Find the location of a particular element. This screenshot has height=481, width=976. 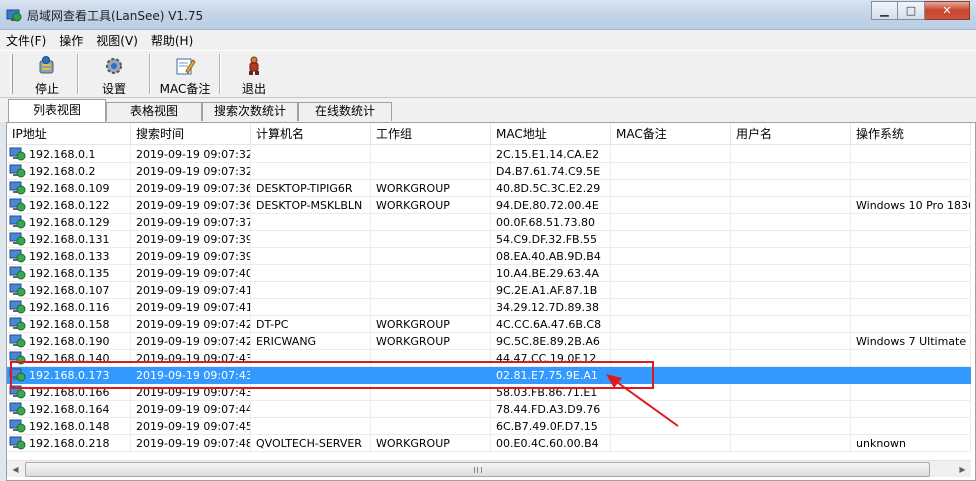

cell-mac: 00.0F.68.51.73.80 is located at coordinates (551, 222).